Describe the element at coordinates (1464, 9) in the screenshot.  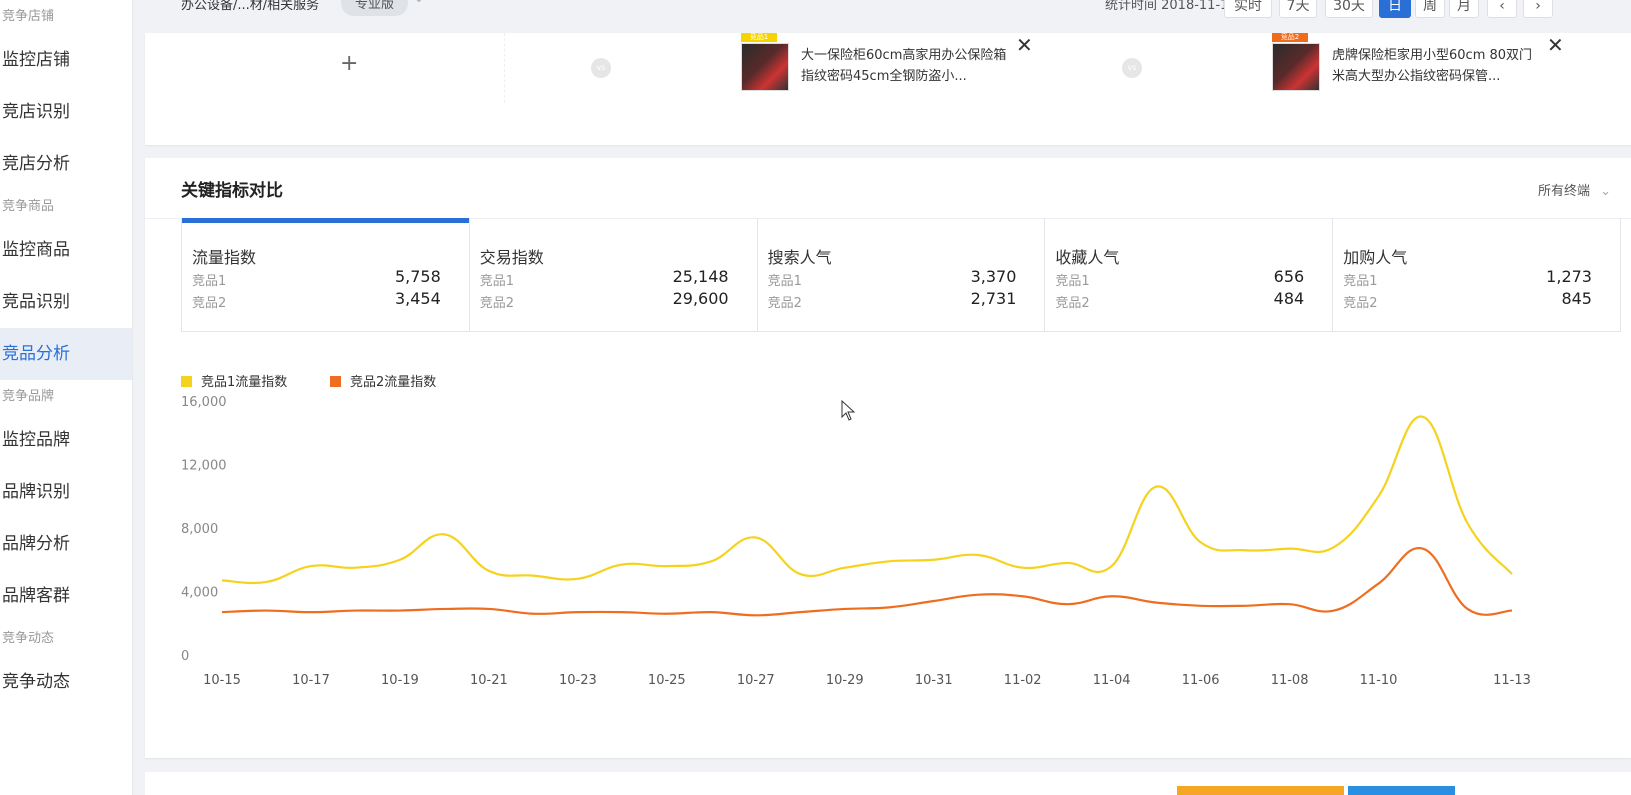
I see `period-button: 月` at that location.